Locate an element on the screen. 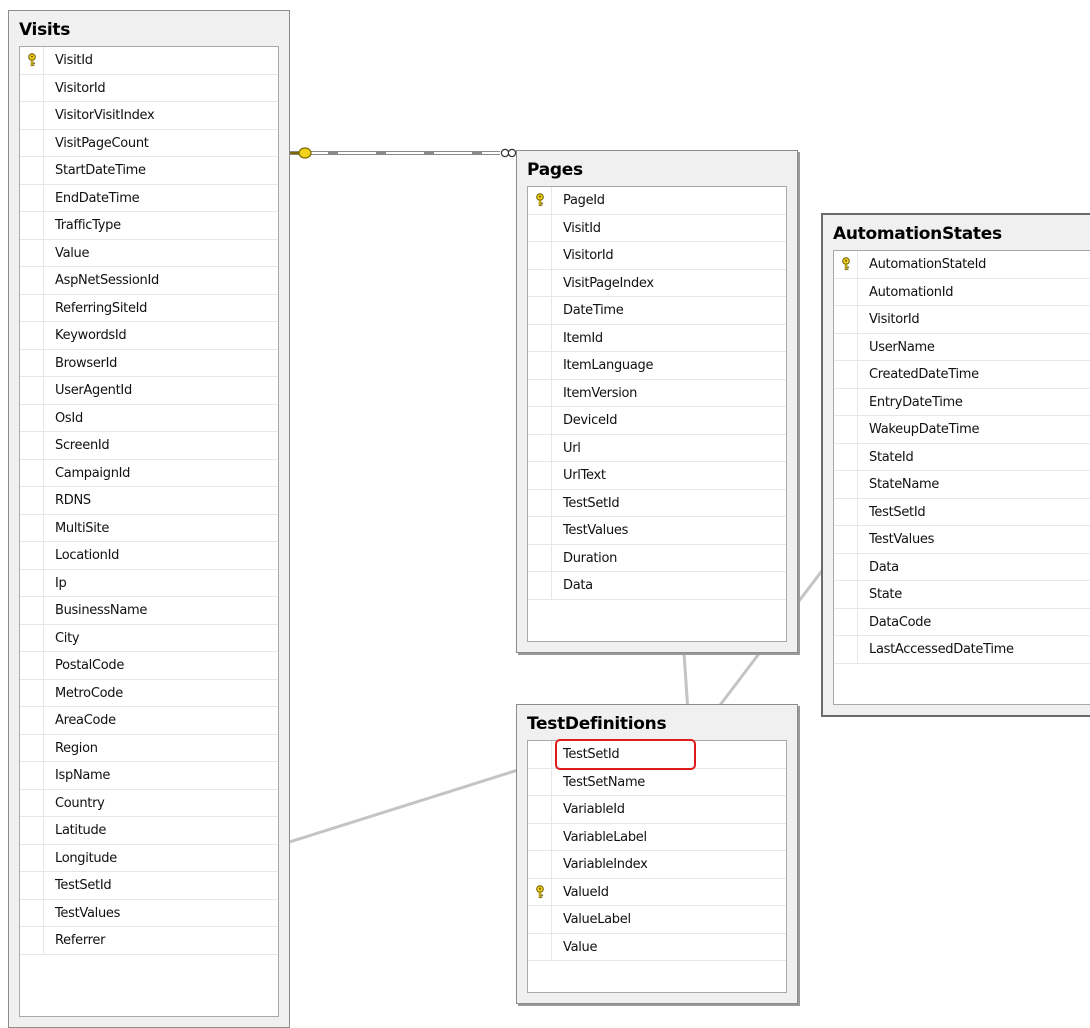  column-row: EntryDateTime is located at coordinates (962, 402).